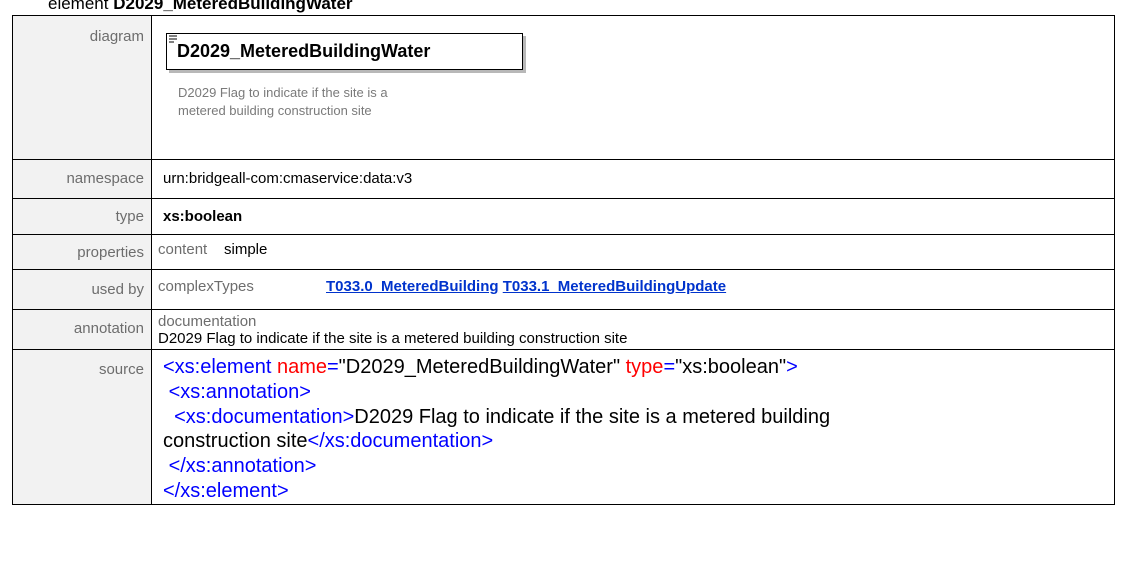 This screenshot has width=1134, height=586. Describe the element at coordinates (246, 249) in the screenshot. I see `property-value: simple` at that location.